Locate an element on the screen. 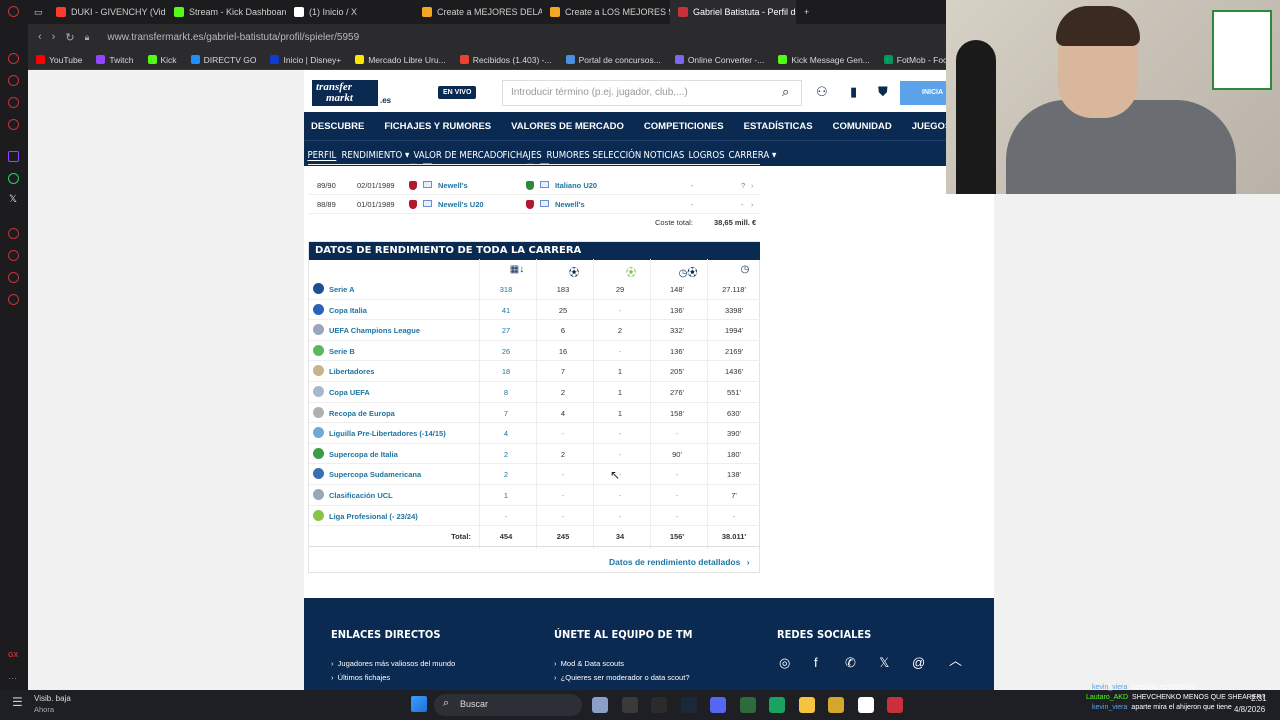  stat-apps: 318 is located at coordinates (506, 289).